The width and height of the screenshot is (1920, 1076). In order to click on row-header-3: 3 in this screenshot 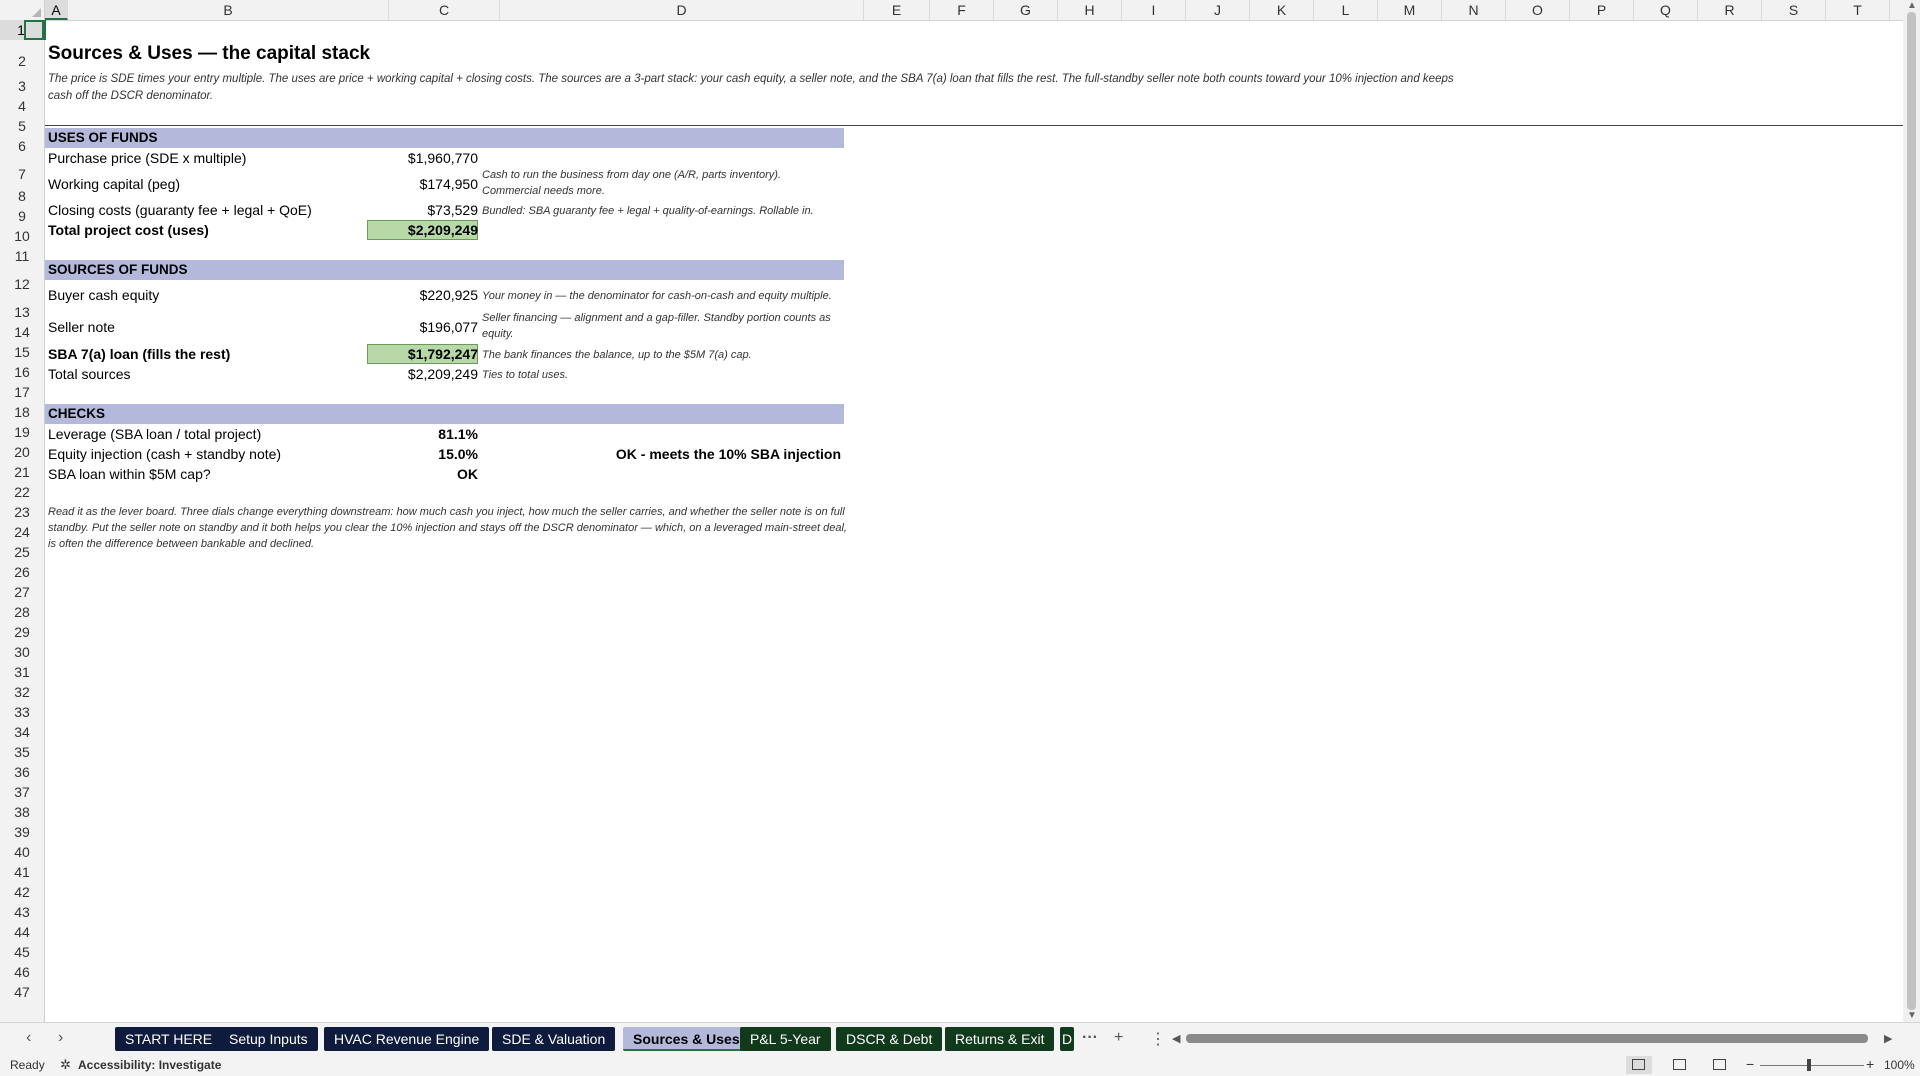, I will do `click(22, 86)`.